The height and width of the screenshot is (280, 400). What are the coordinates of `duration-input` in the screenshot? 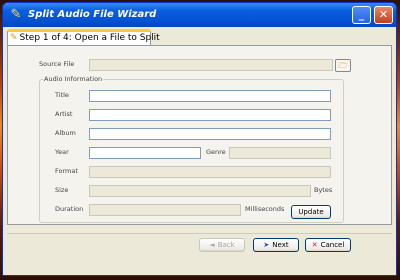 It's located at (165, 210).